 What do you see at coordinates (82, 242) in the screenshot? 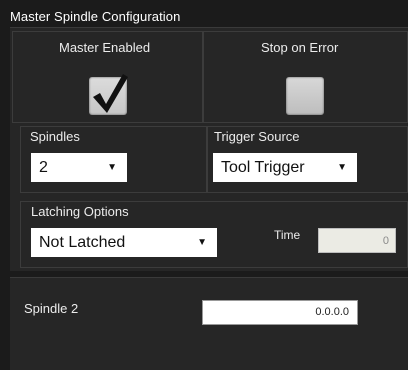
I see `latching-options-value: Not Latched` at bounding box center [82, 242].